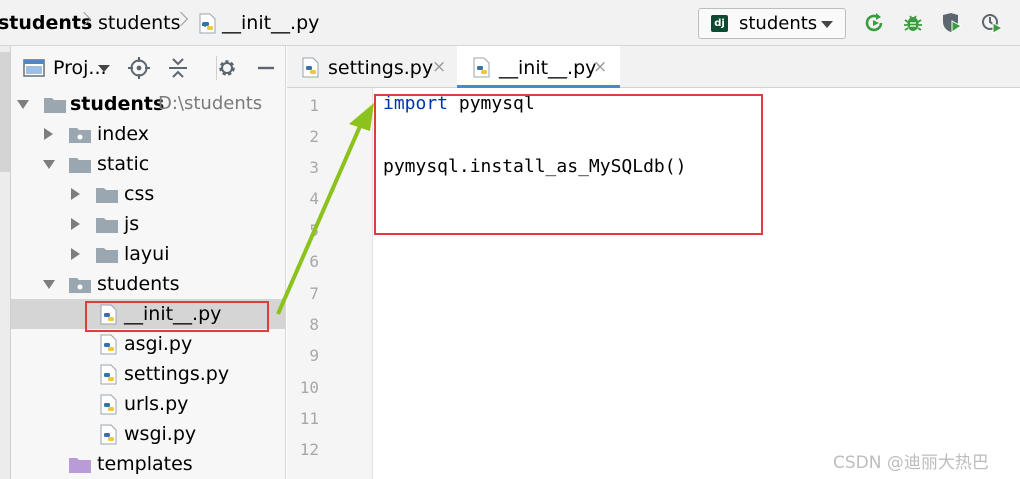  What do you see at coordinates (158, 344) in the screenshot?
I see `tree-item-label: asgi.py` at bounding box center [158, 344].